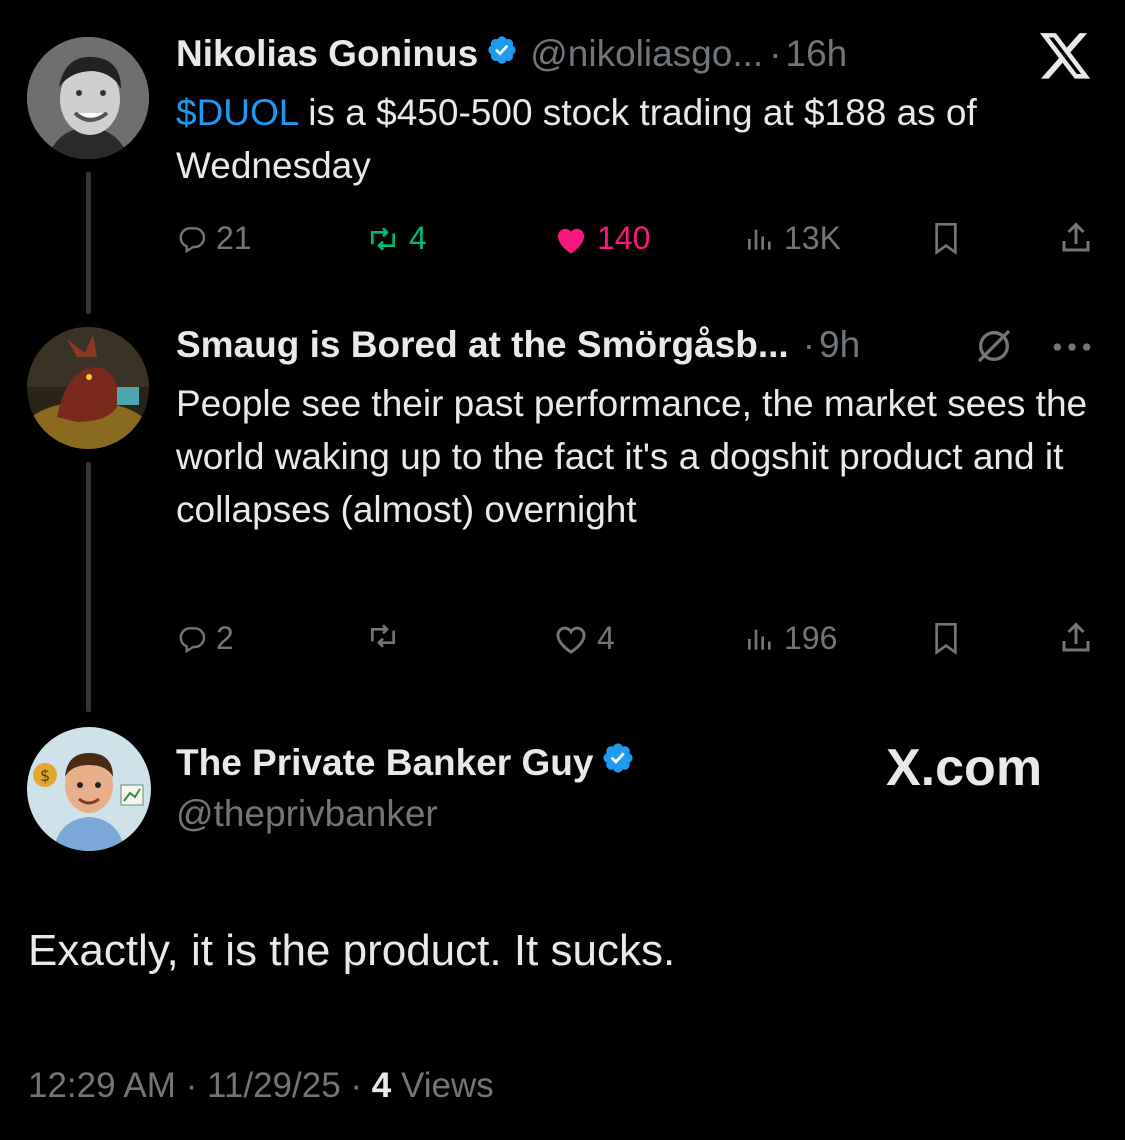 The width and height of the screenshot is (1125, 1140). I want to click on views-count: 13K, so click(812, 238).